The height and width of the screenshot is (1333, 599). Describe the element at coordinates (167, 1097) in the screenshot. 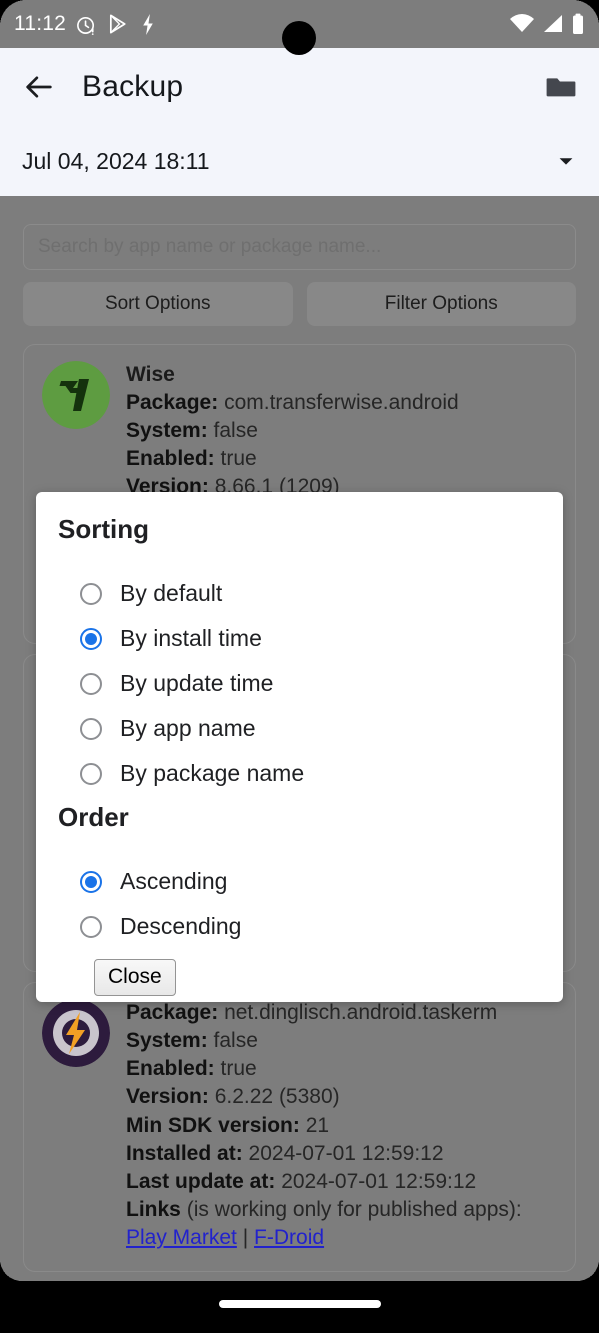

I see `label-version: Version:` at that location.